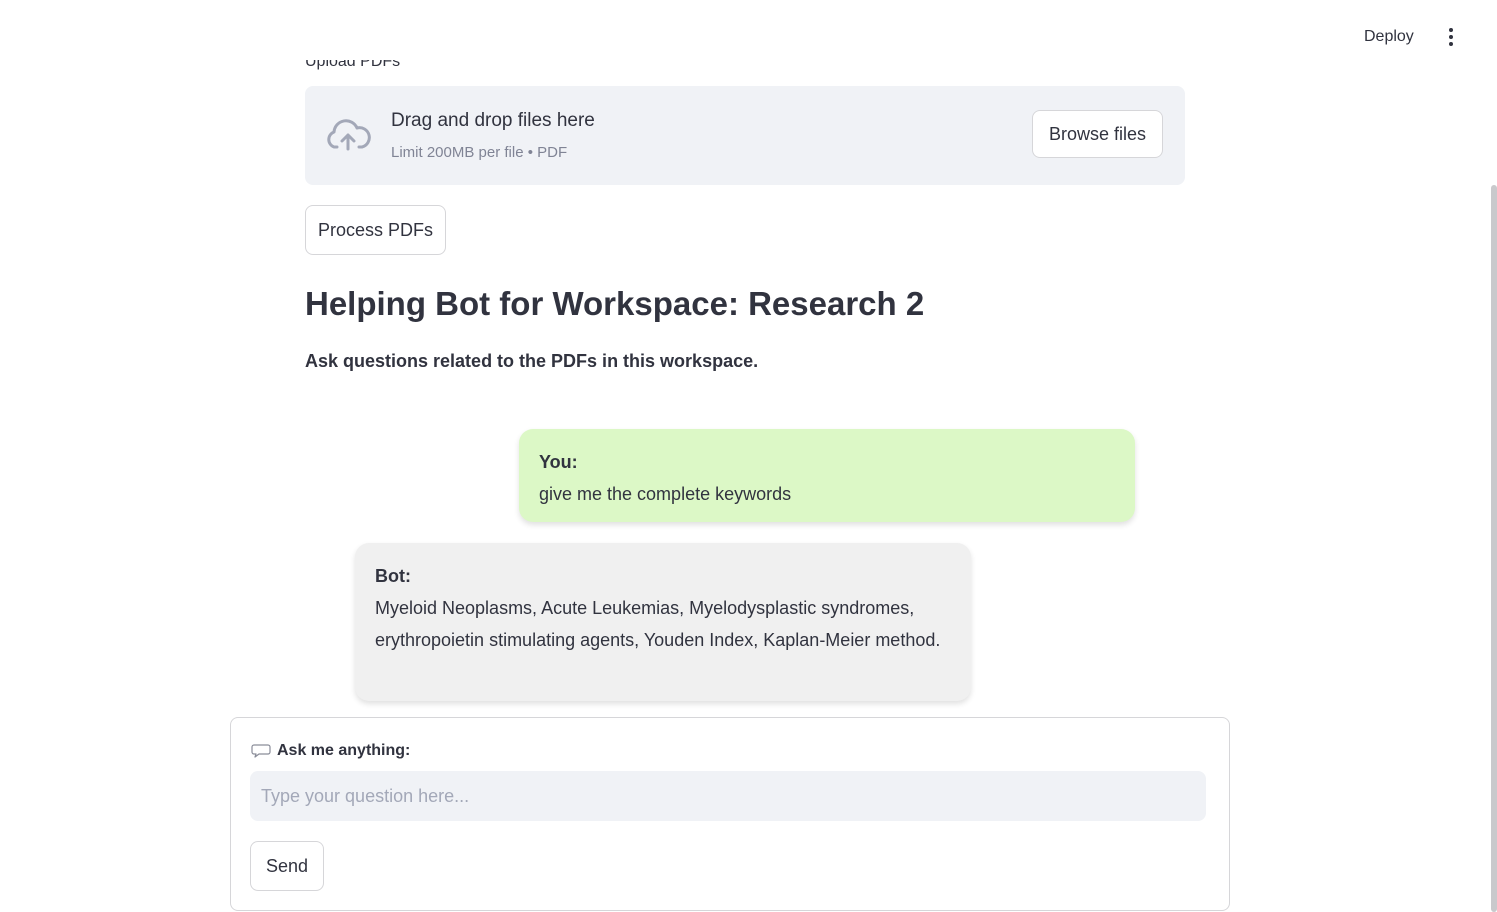  I want to click on question-label: Ask me anything:, so click(330, 751).